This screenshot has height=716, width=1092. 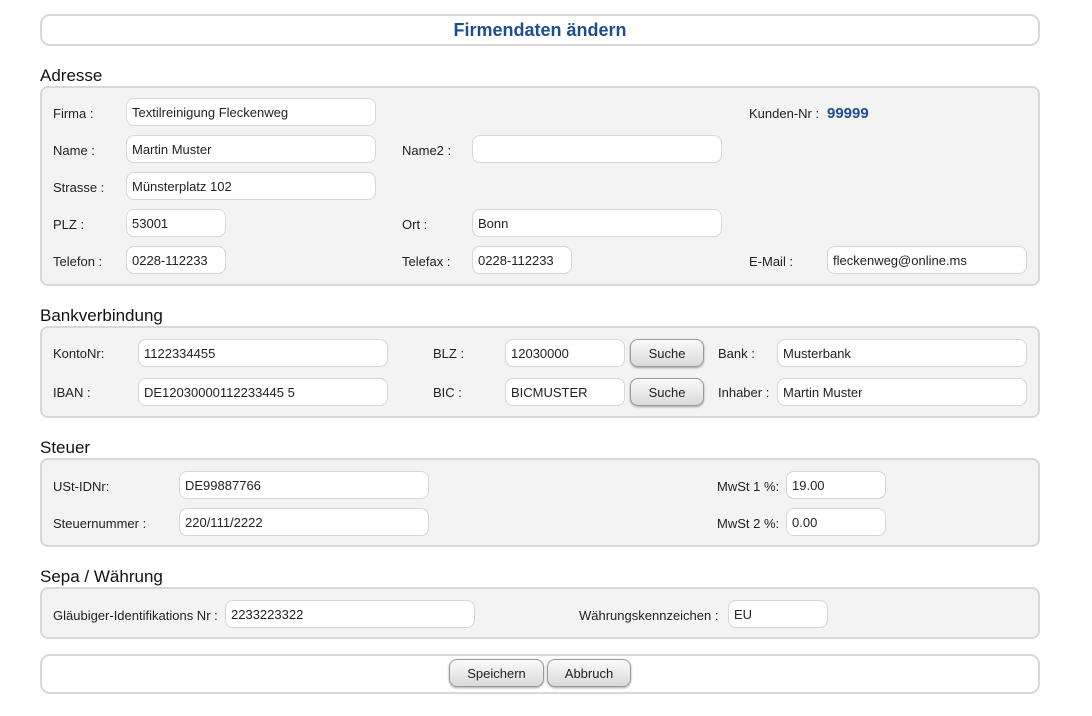 I want to click on page-title: Firmendaten ändern, so click(x=540, y=29).